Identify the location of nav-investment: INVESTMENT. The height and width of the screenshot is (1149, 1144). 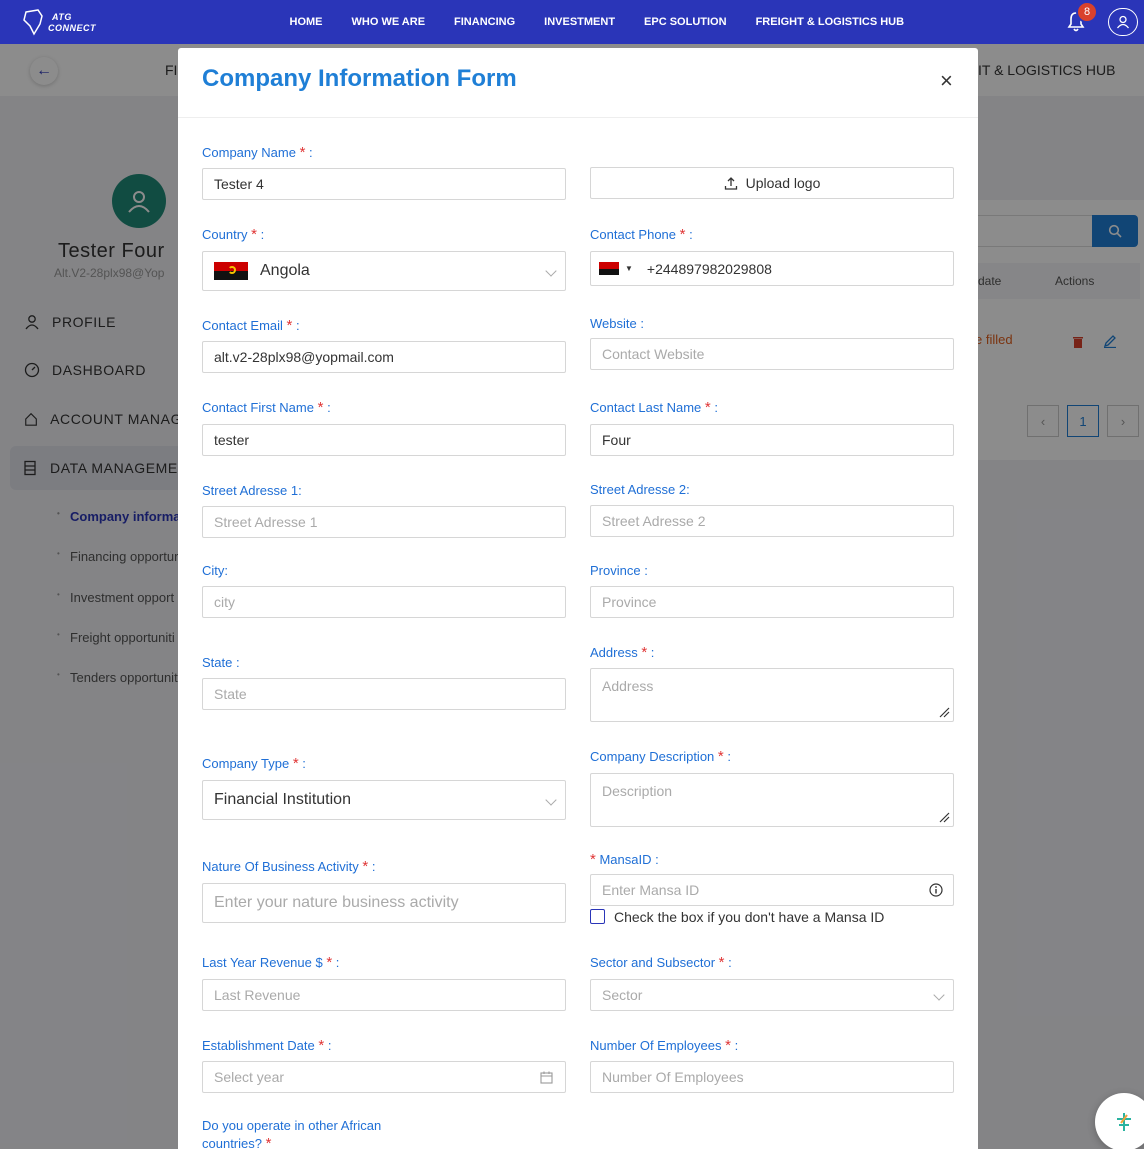
(580, 22).